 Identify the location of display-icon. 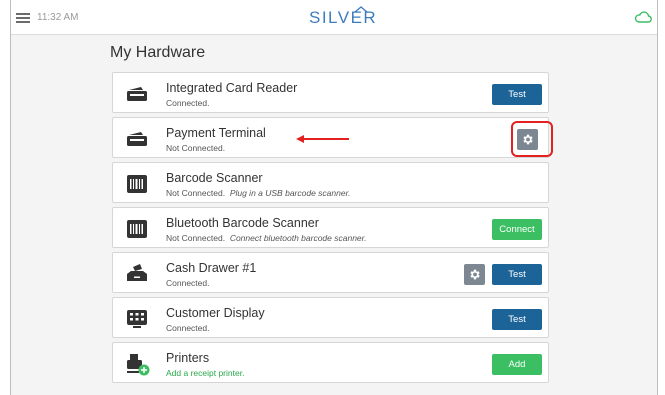
(137, 319).